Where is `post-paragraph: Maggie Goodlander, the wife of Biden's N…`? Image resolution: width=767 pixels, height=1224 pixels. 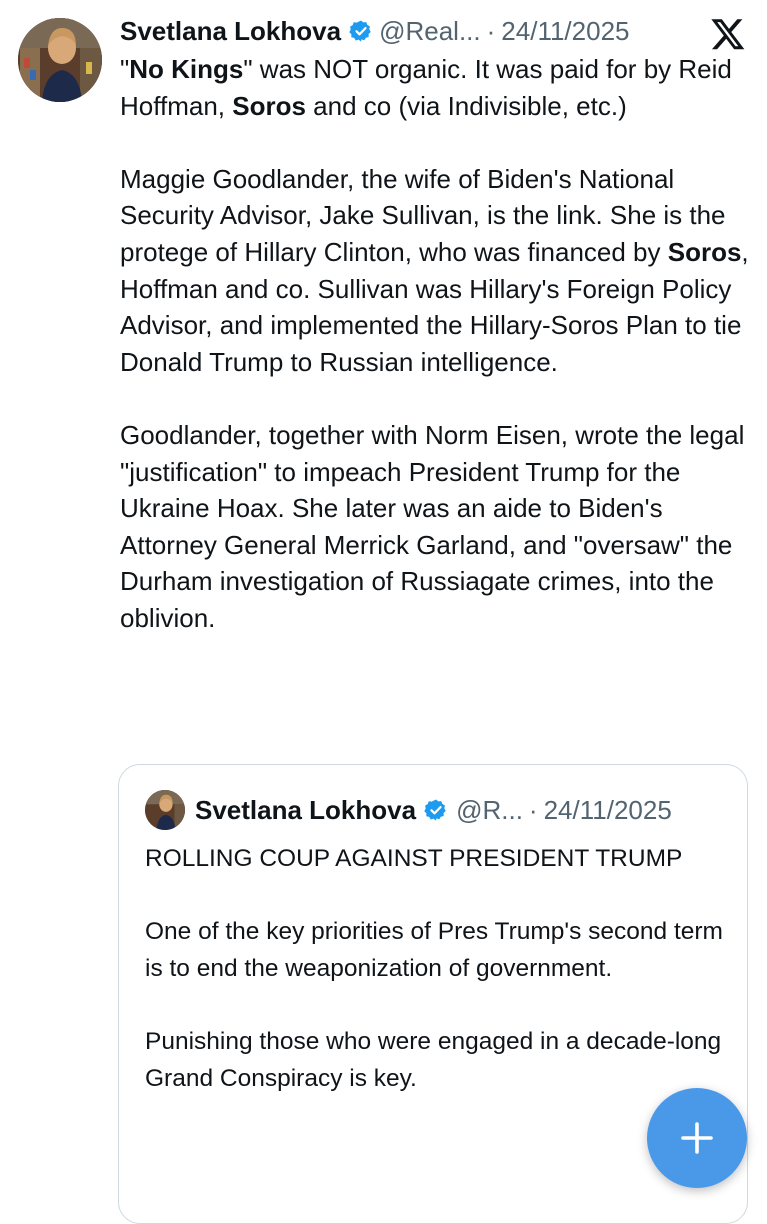
post-paragraph: Maggie Goodlander, the wife of Biden's N… is located at coordinates (435, 271).